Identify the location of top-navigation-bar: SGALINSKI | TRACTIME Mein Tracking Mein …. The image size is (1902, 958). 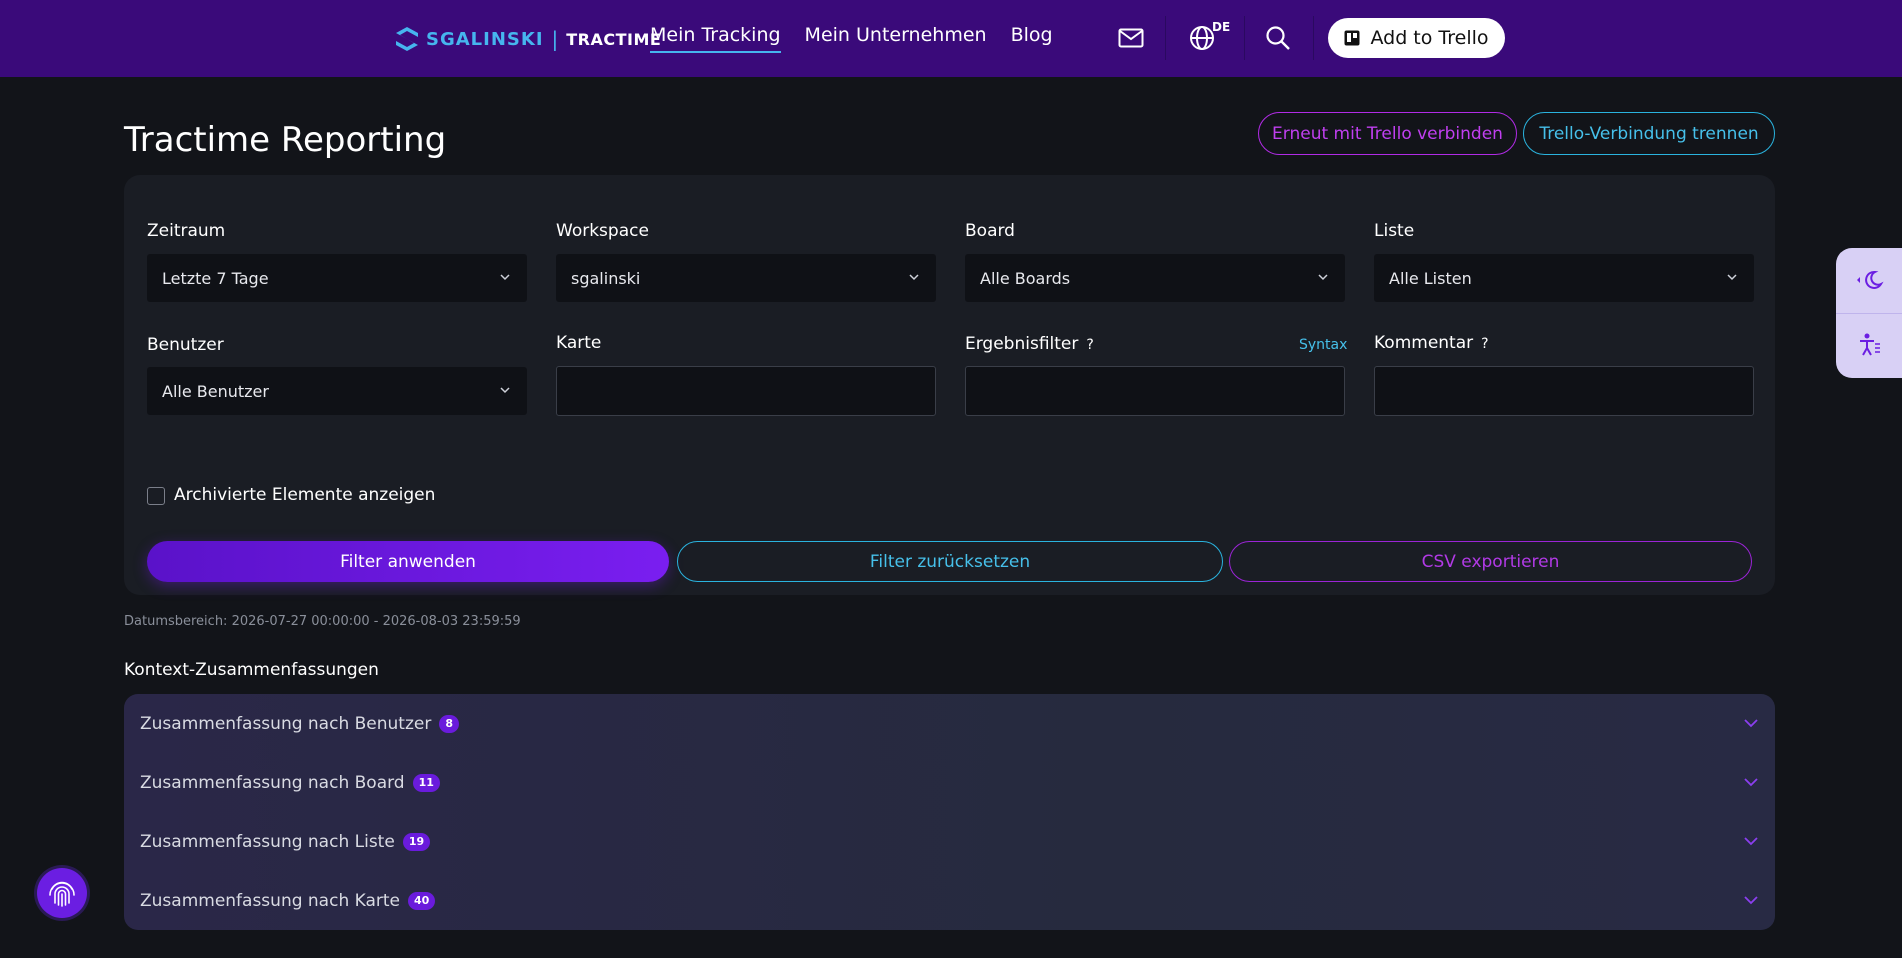
(951, 38).